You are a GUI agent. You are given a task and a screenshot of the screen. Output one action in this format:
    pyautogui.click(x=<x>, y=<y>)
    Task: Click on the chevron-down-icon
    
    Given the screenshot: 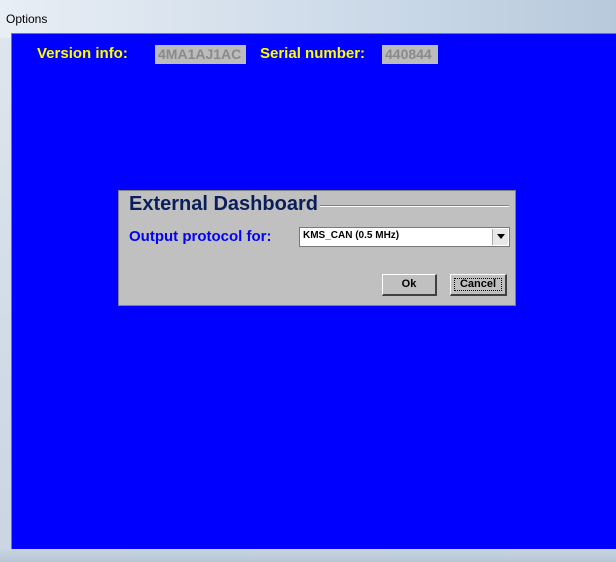 What is the action you would take?
    pyautogui.click(x=501, y=236)
    